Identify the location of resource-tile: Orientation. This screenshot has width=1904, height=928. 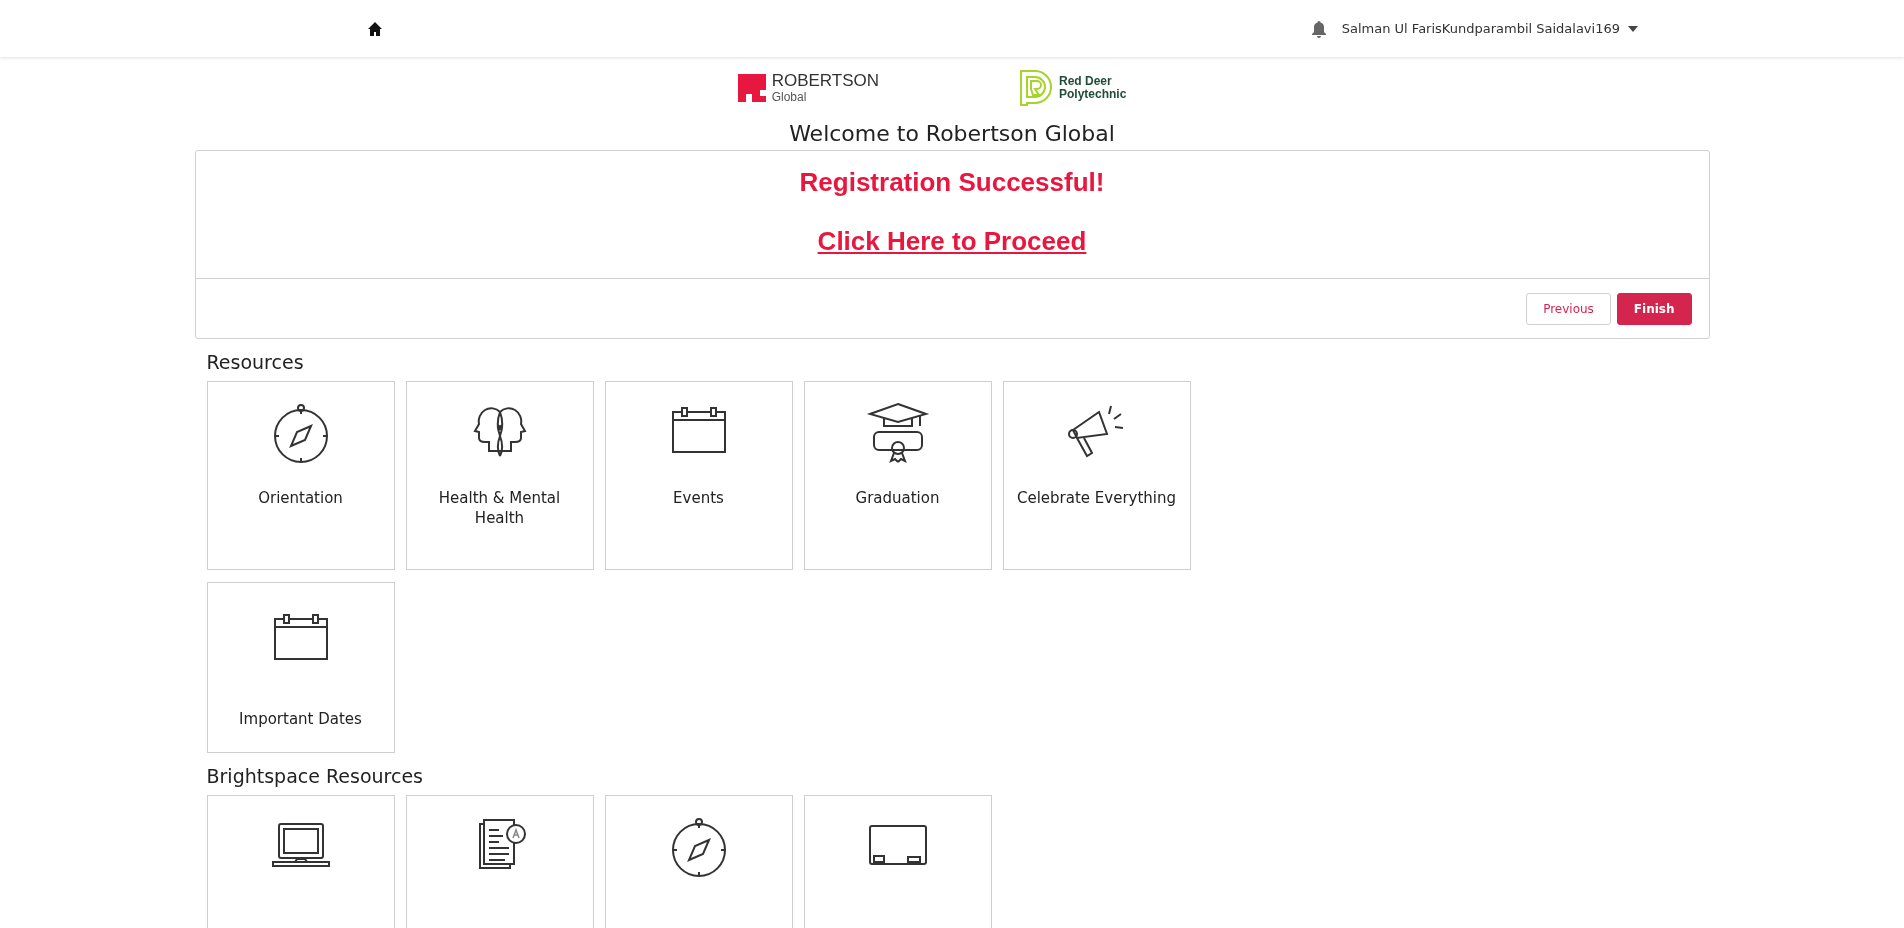
(300, 475).